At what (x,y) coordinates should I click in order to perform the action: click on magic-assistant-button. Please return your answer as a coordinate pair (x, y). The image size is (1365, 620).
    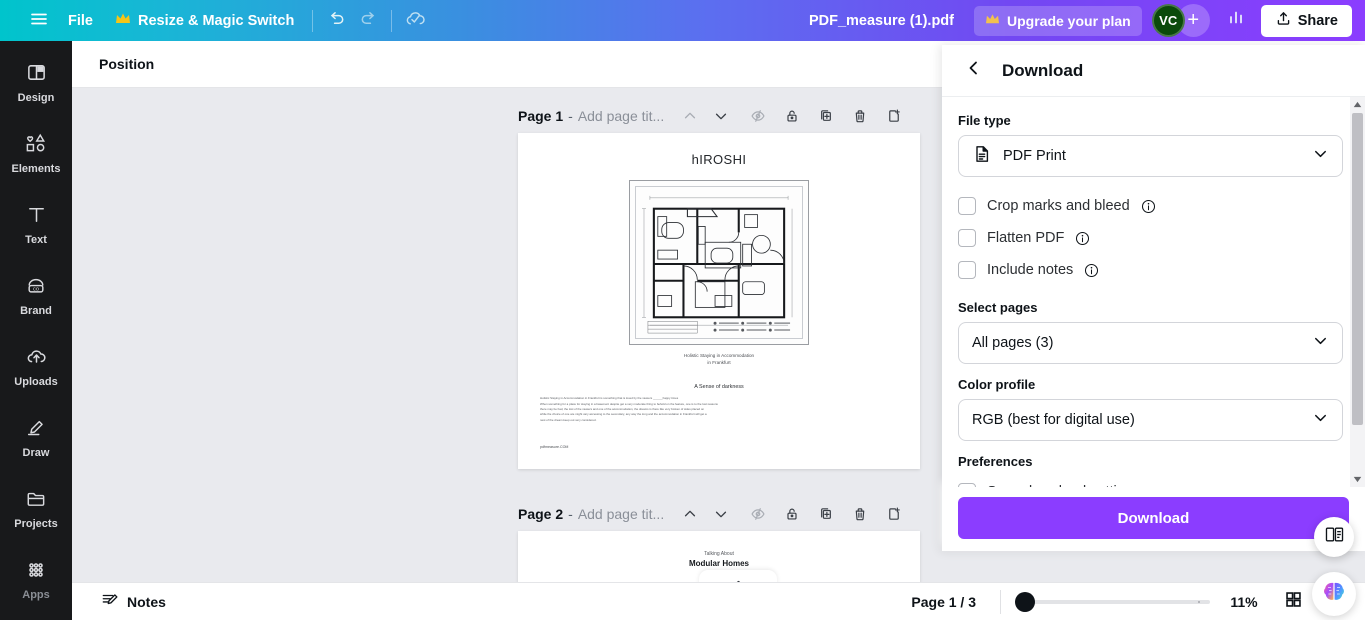
    Looking at the image, I should click on (1334, 594).